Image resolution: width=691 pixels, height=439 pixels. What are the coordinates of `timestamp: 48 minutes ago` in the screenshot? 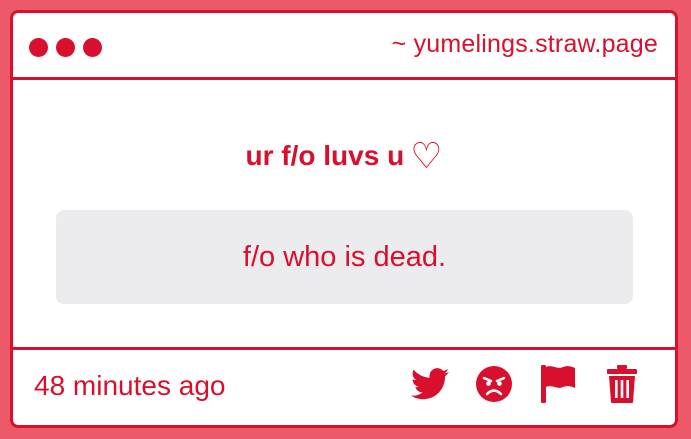 It's located at (130, 385).